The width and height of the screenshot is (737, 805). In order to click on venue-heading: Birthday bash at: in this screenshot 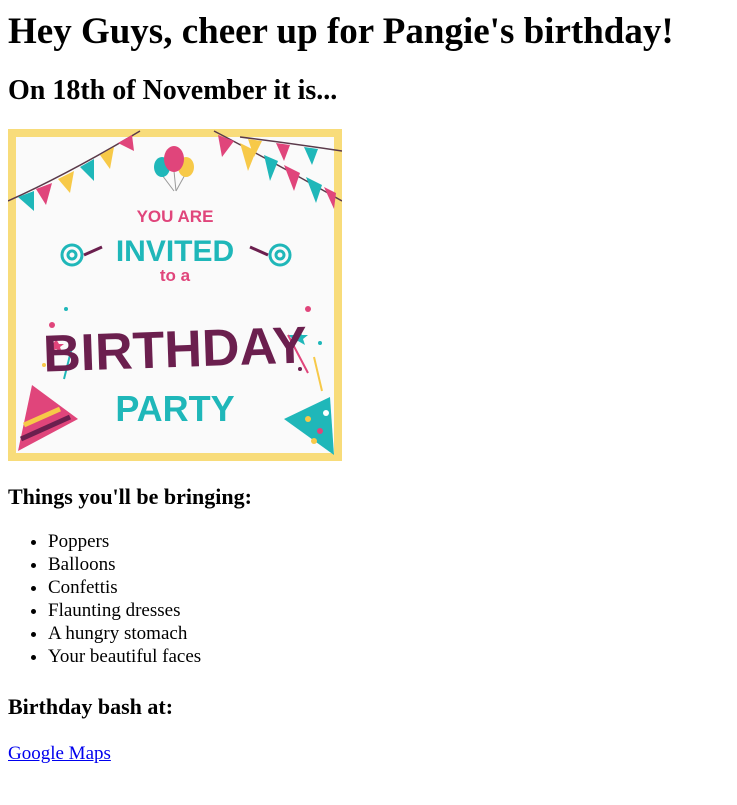, I will do `click(91, 706)`.